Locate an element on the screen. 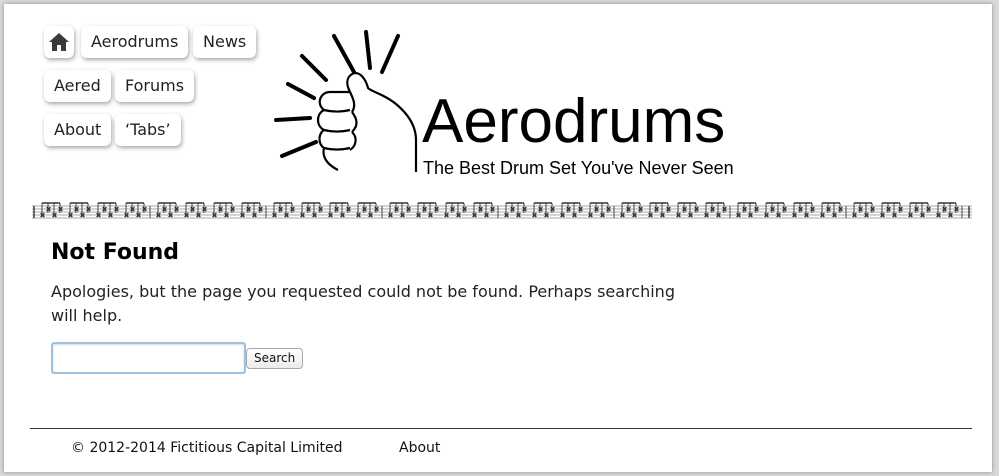 Image resolution: width=999 pixels, height=476 pixels. nav-forums: Forums is located at coordinates (155, 86).